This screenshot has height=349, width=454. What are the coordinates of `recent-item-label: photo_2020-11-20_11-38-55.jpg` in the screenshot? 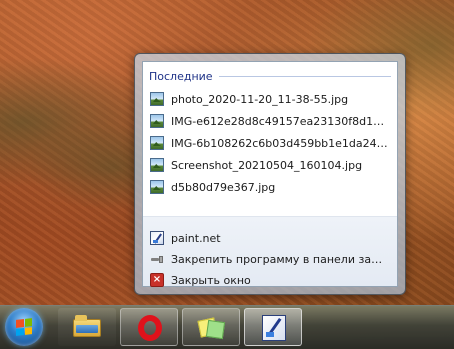 It's located at (260, 99).